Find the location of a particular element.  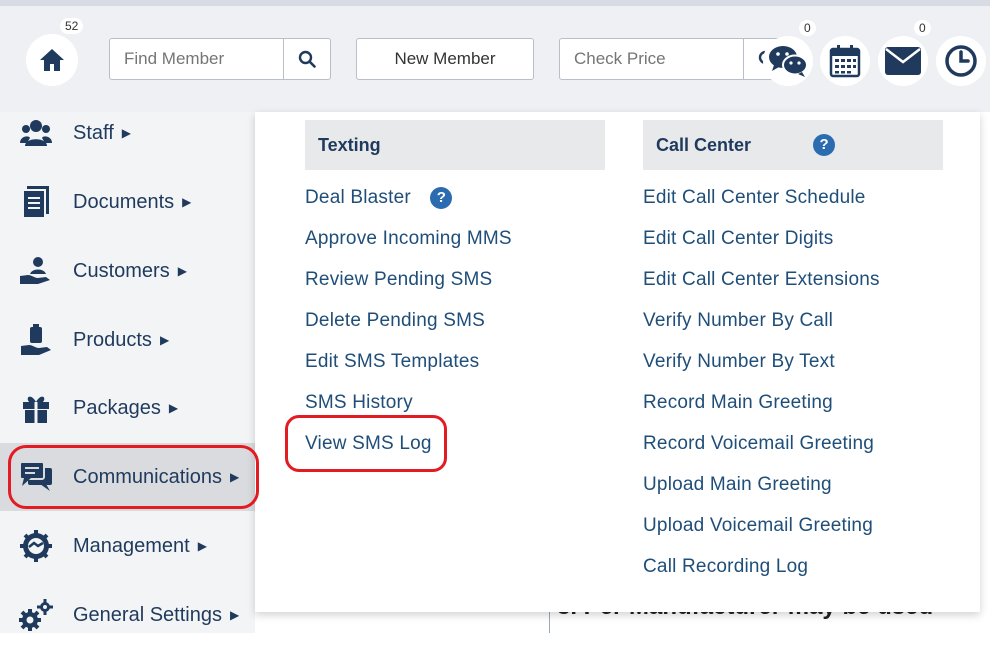

calendar-icon is located at coordinates (845, 61).